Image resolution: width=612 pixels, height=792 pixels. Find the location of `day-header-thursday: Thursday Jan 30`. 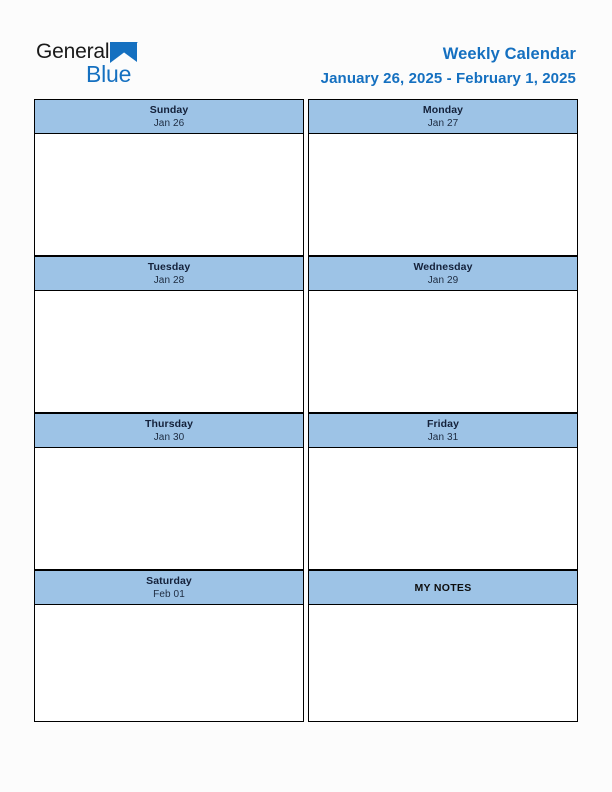

day-header-thursday: Thursday Jan 30 is located at coordinates (169, 430).